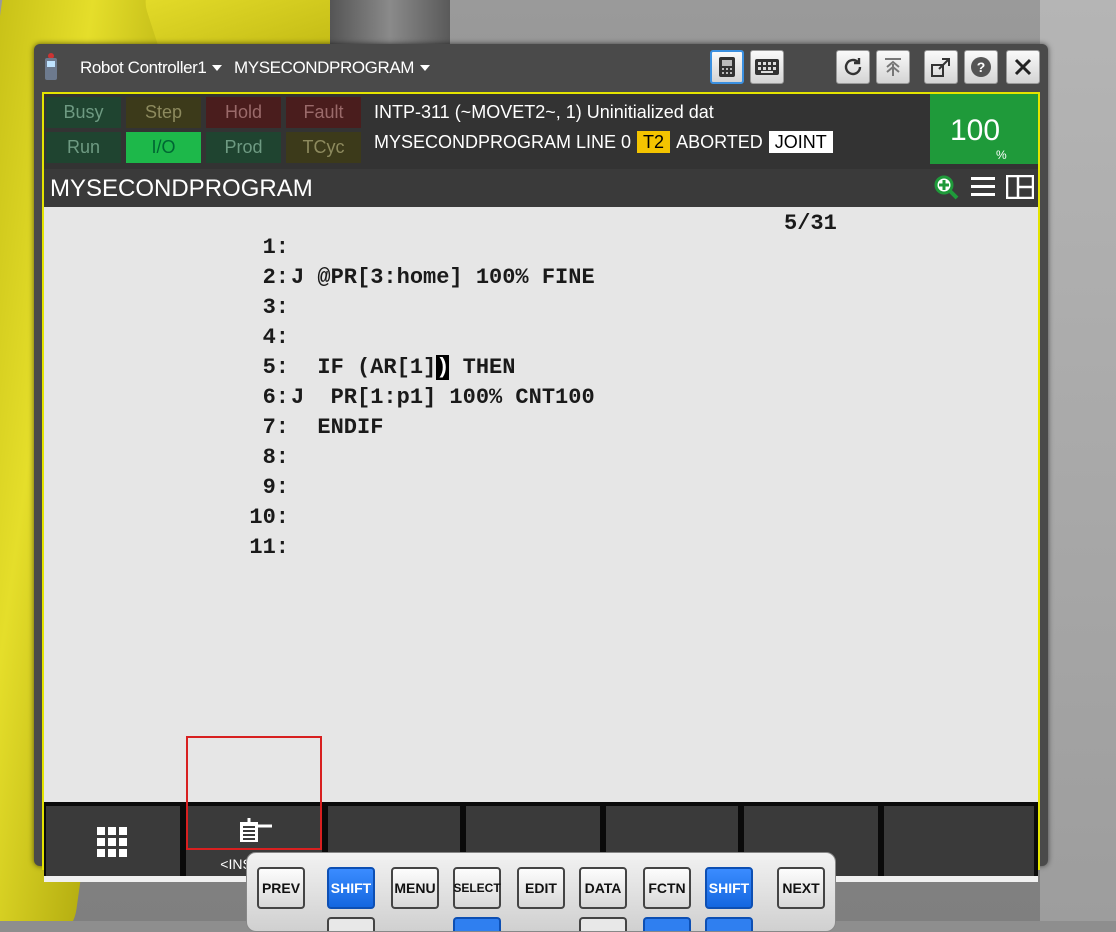 This screenshot has height=932, width=1116. What do you see at coordinates (243, 112) in the screenshot?
I see `status-hold: Hold` at bounding box center [243, 112].